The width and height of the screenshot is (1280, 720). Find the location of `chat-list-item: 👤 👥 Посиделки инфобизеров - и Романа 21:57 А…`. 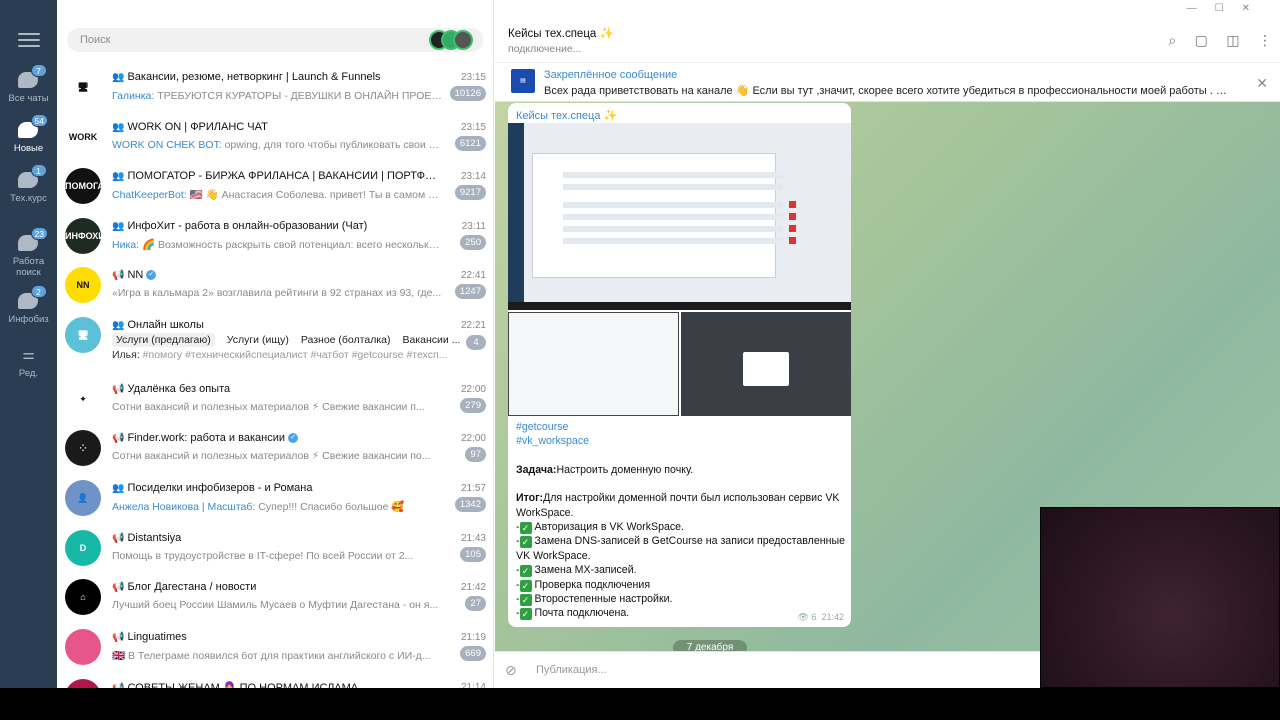

chat-list-item: 👤 👥 Посиделки инфобизеров - и Романа 21:57 А… is located at coordinates (275, 498).